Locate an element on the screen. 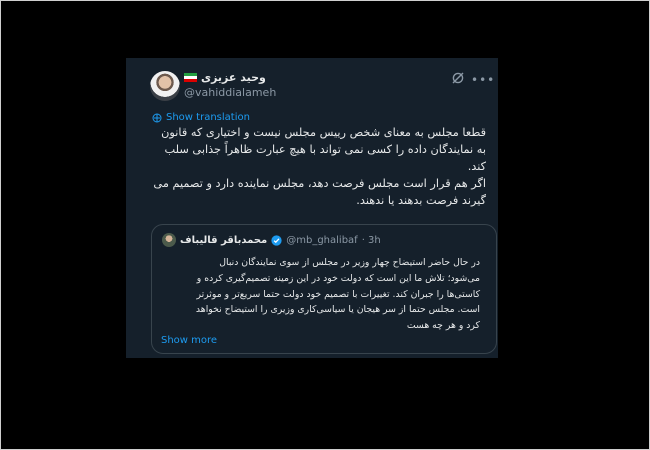 This screenshot has height=450, width=650. tweet-line: گیرند فرصت بدهند یا ندهند. is located at coordinates (421, 200).